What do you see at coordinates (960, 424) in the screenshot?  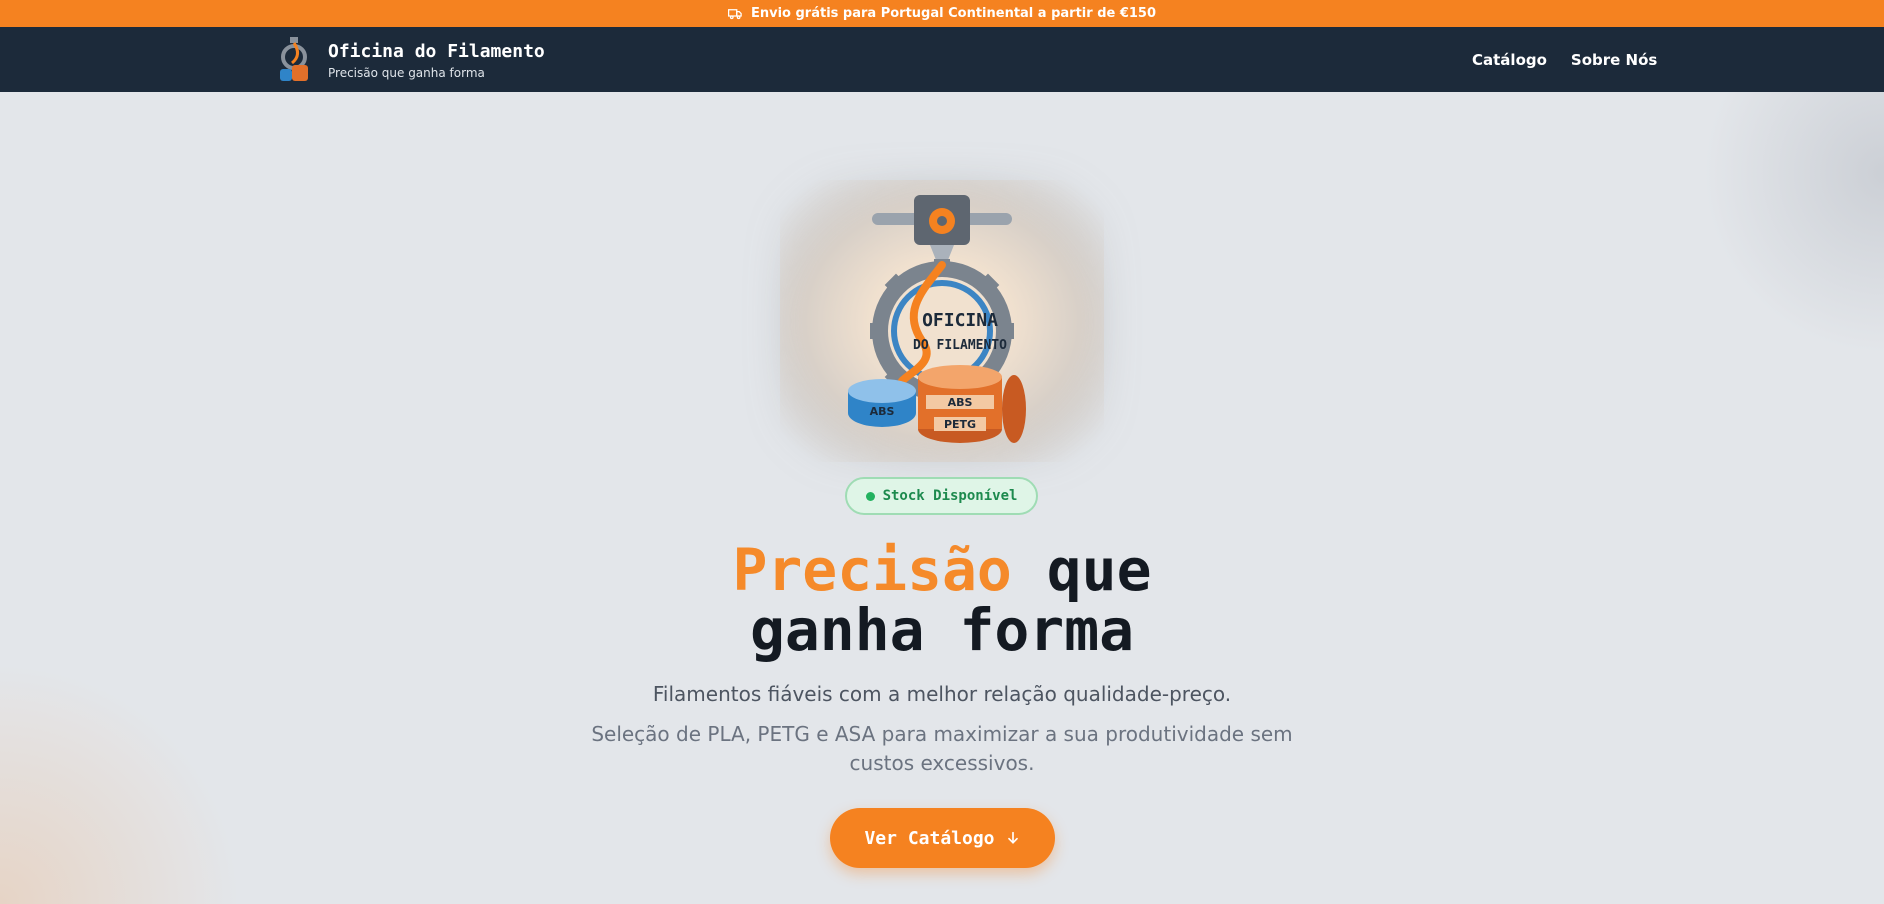 I see `spool-label-3: PETG` at bounding box center [960, 424].